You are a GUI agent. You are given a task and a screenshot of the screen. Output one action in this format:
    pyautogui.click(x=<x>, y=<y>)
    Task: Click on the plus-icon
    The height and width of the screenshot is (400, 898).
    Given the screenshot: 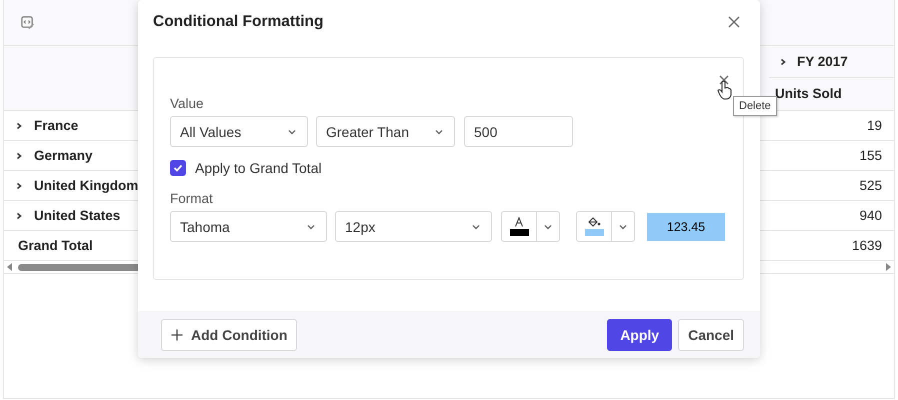 What is the action you would take?
    pyautogui.click(x=177, y=334)
    